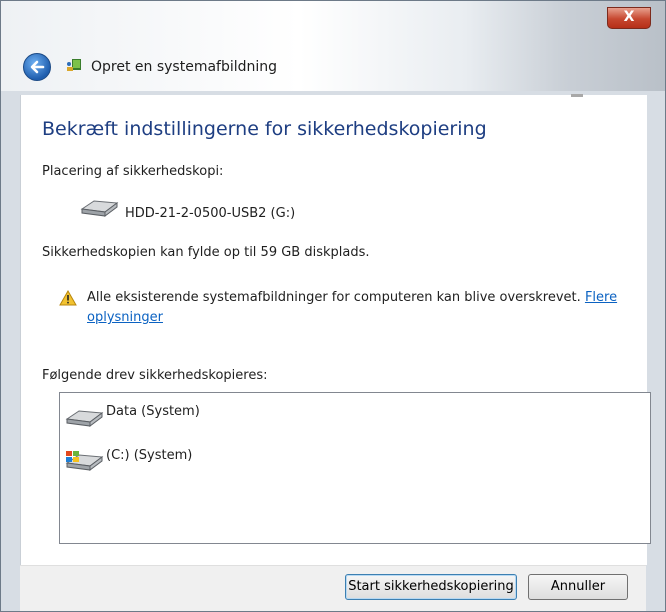  I want to click on more-info-link-part1: Flere, so click(601, 297).